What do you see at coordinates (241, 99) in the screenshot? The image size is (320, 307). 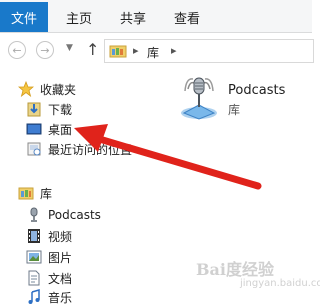 I see `library-item-podcasts: Podcasts 库` at bounding box center [241, 99].